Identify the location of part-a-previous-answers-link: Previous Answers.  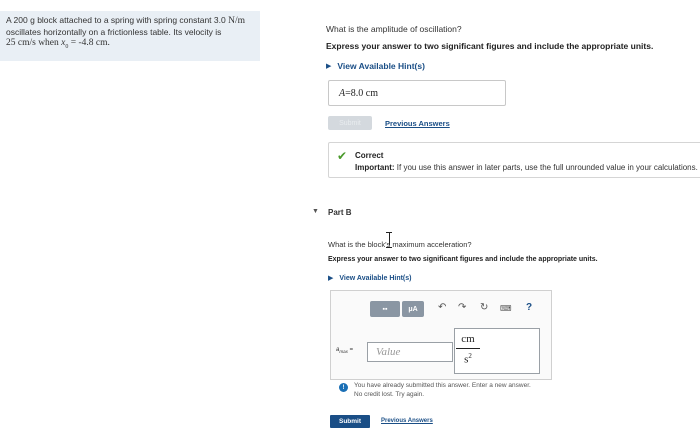
(417, 123).